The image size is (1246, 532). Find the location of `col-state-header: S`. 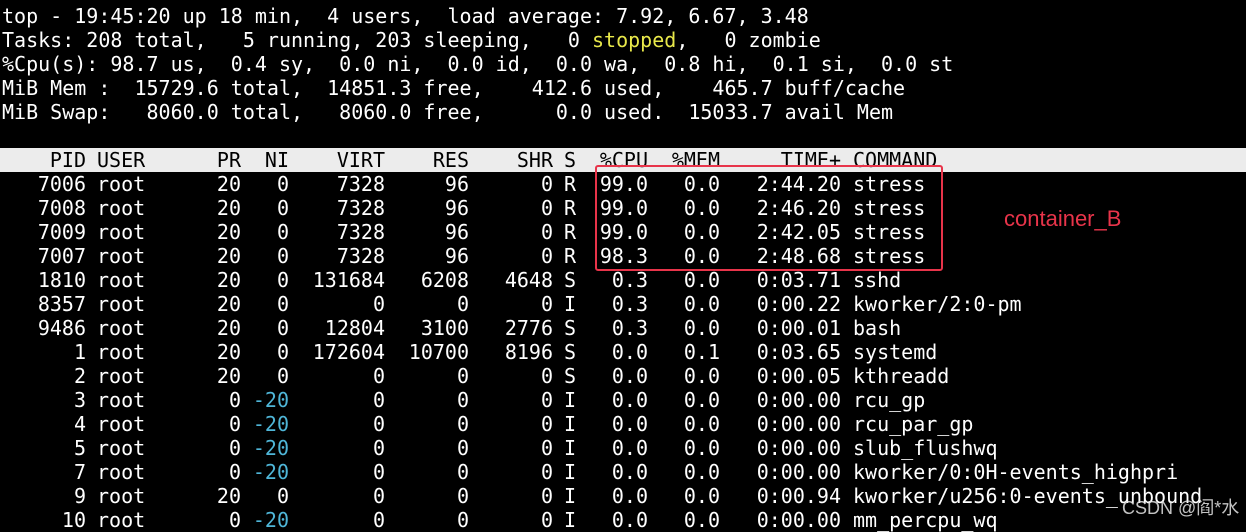

col-state-header: S is located at coordinates (570, 160).